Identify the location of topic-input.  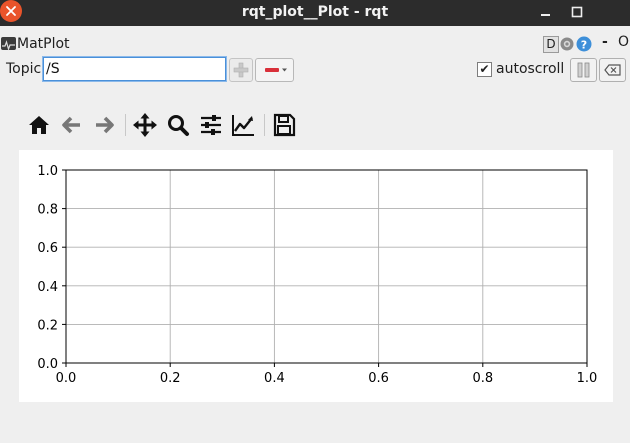
(134, 69).